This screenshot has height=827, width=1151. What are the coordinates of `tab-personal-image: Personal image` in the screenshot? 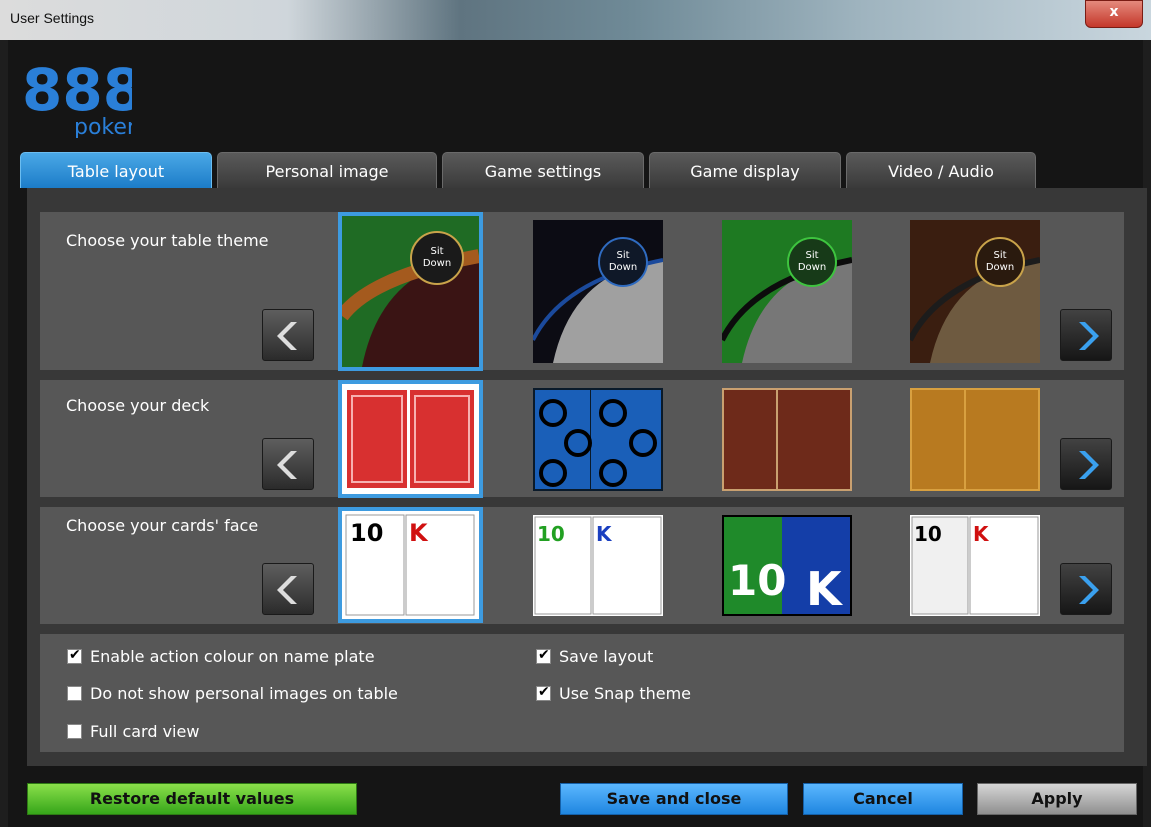 It's located at (327, 170).